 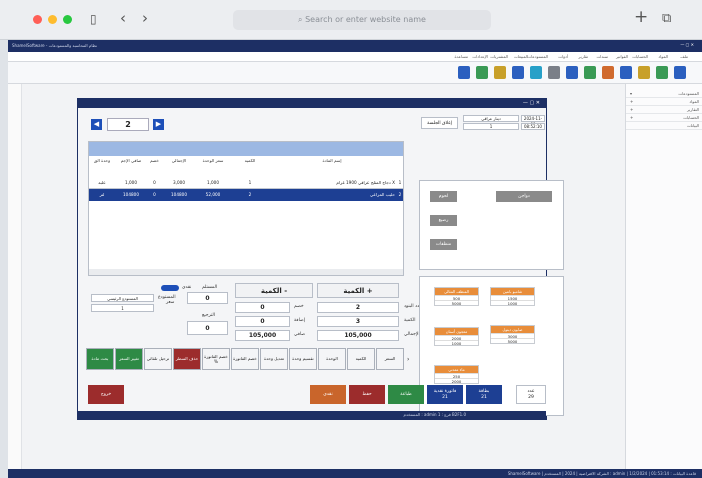 What do you see at coordinates (666, 18) in the screenshot?
I see `tabs-overview-icon: ⧉` at bounding box center [666, 18].